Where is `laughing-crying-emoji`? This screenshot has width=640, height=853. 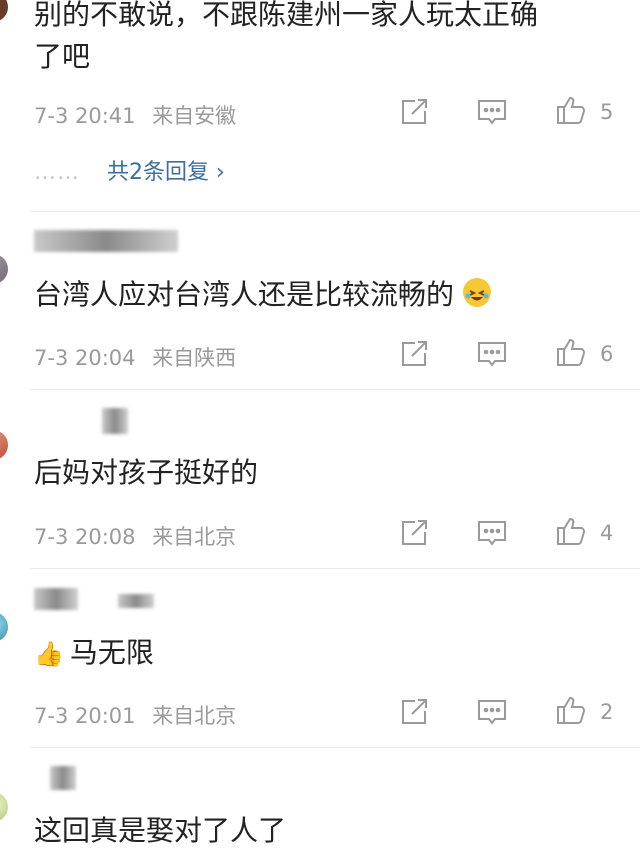 laughing-crying-emoji is located at coordinates (476, 292).